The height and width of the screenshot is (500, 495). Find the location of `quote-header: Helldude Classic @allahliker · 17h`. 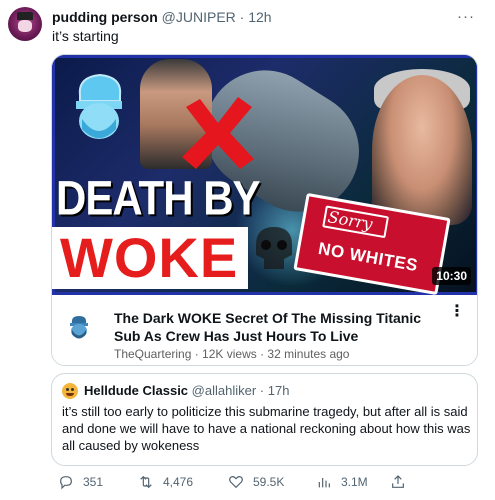

quote-header: Helldude Classic @allahliker · 17h is located at coordinates (186, 390).